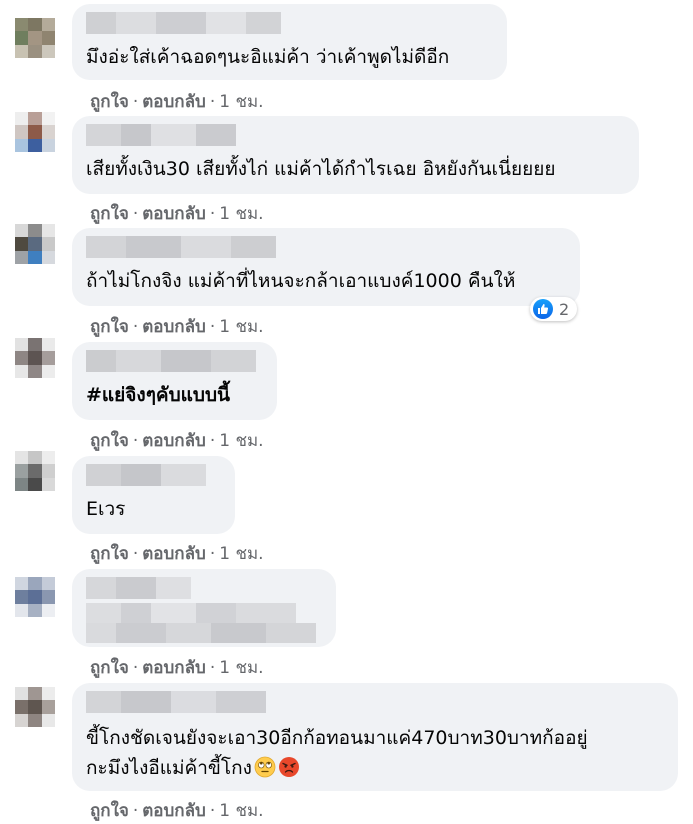 This screenshot has height=824, width=693. I want to click on comment-bubble: Eเวร, so click(153, 495).